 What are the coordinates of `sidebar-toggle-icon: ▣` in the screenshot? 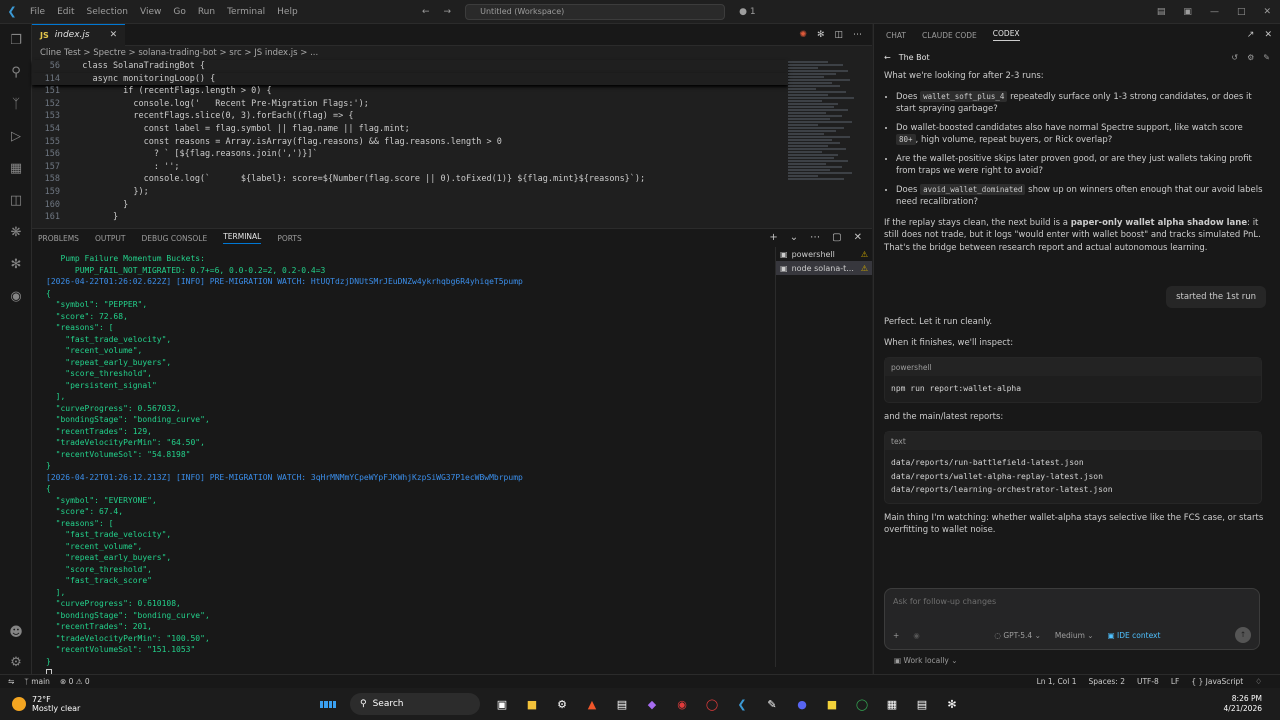 It's located at (1187, 12).